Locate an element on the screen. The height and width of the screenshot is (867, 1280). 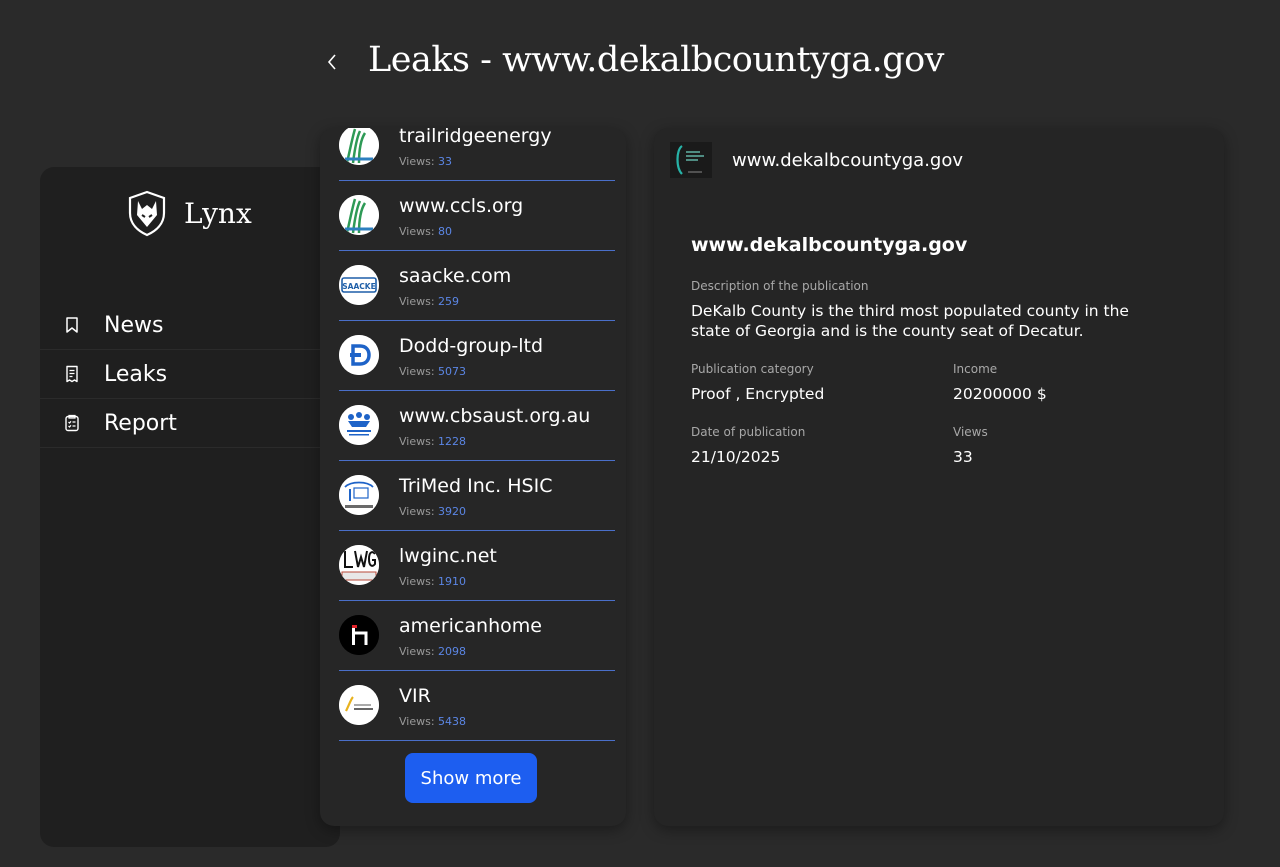
svg-text: SAACKE is located at coordinates (358, 286).